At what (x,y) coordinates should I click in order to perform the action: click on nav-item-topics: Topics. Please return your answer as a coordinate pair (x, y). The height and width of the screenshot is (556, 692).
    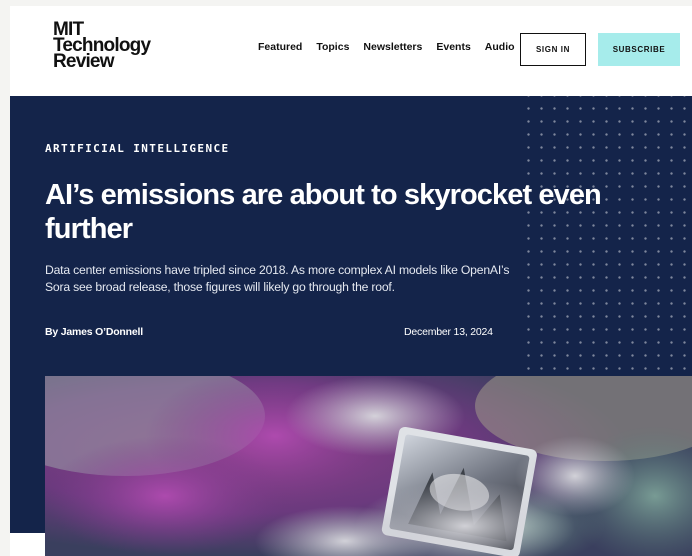
    Looking at the image, I should click on (332, 47).